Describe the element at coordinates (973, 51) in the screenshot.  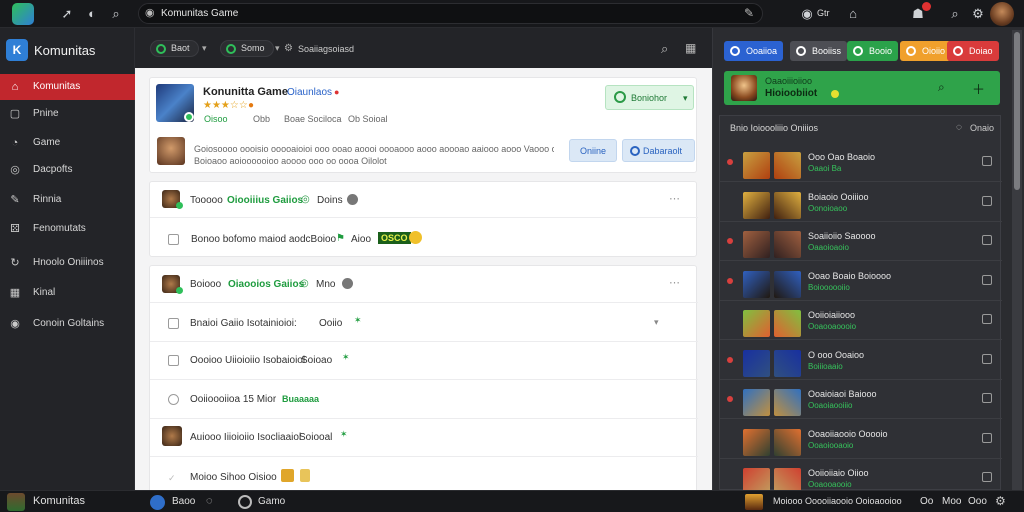
I see `tab-5: Doiao` at that location.